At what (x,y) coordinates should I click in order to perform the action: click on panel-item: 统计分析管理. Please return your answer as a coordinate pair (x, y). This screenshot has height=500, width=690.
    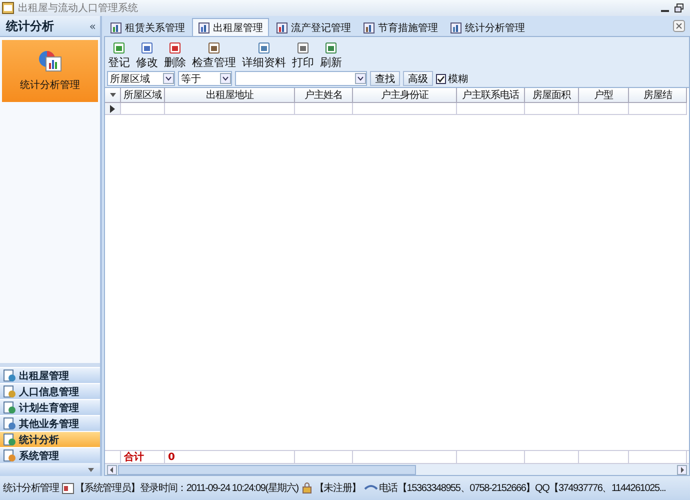
    Looking at the image, I should click on (50, 71).